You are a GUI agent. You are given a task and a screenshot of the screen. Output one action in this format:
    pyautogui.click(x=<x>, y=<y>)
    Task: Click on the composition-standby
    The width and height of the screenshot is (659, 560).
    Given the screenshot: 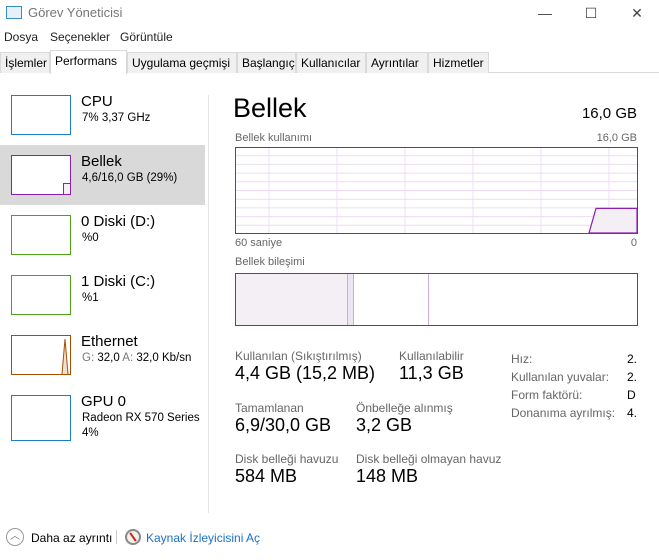 What is the action you would take?
    pyautogui.click(x=391, y=299)
    